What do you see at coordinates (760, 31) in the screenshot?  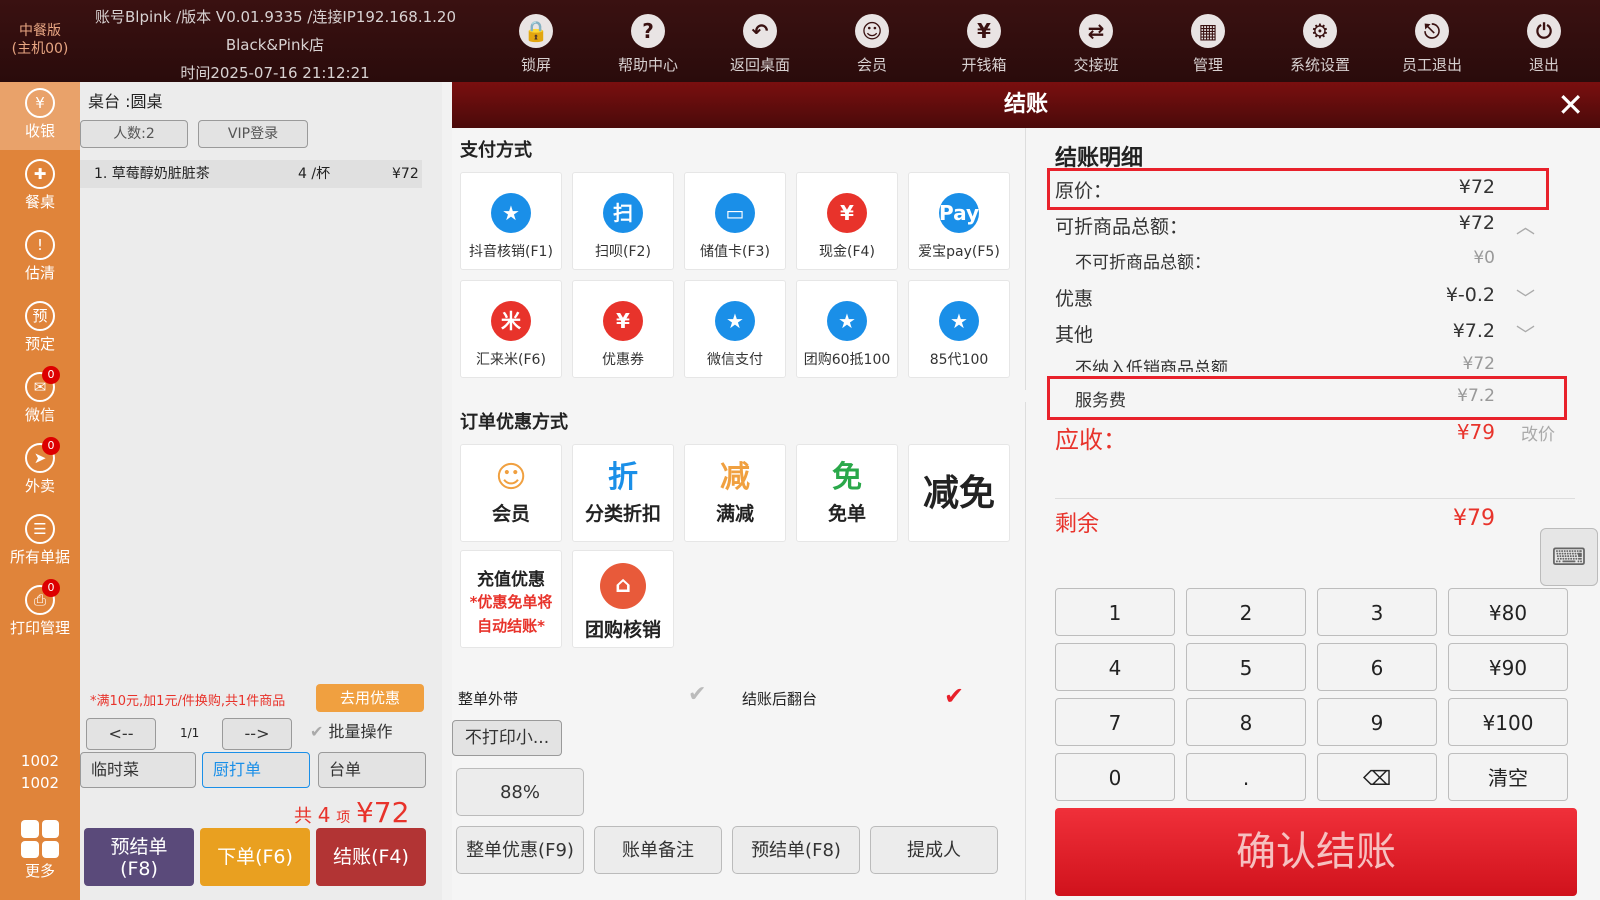 I see `back-icon: ↶` at bounding box center [760, 31].